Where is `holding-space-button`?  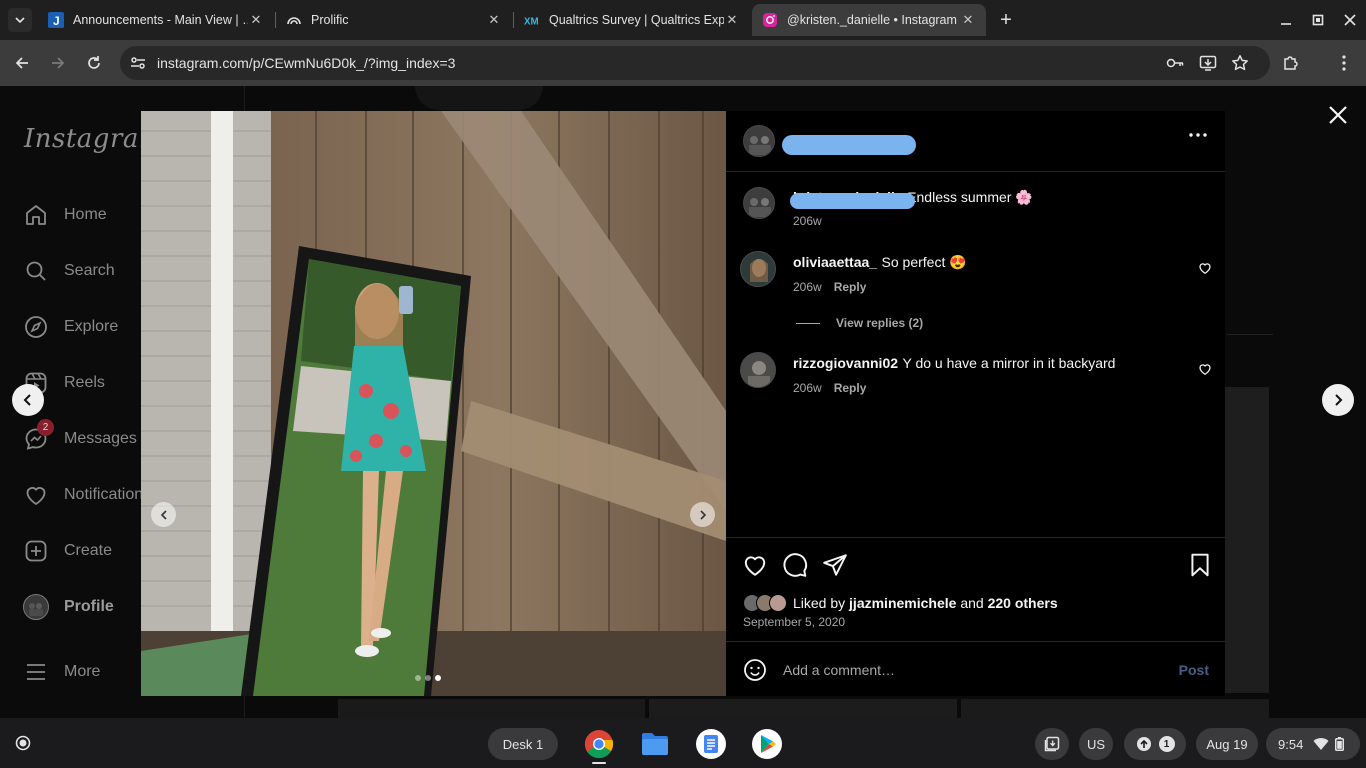
holding-space-button is located at coordinates (1052, 744).